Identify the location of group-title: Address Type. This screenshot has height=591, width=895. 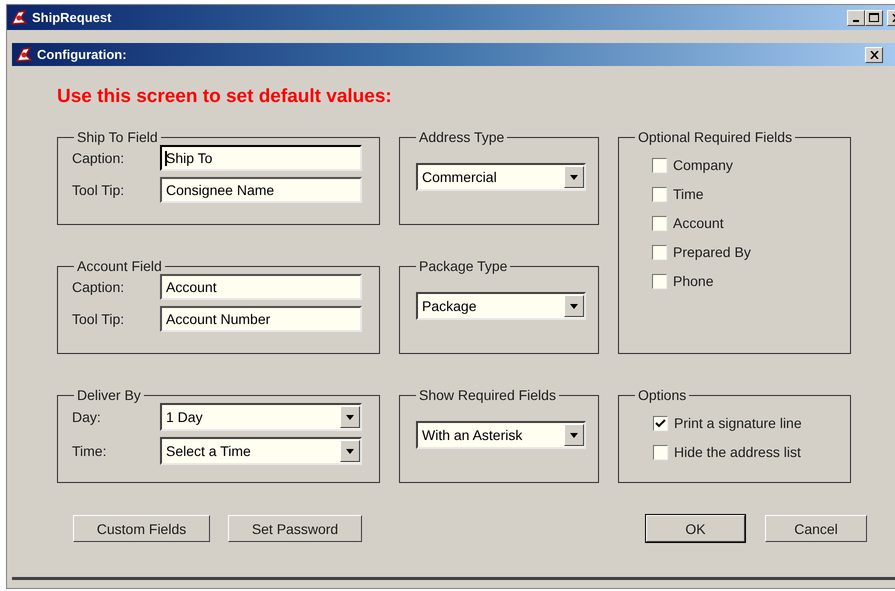
(462, 137).